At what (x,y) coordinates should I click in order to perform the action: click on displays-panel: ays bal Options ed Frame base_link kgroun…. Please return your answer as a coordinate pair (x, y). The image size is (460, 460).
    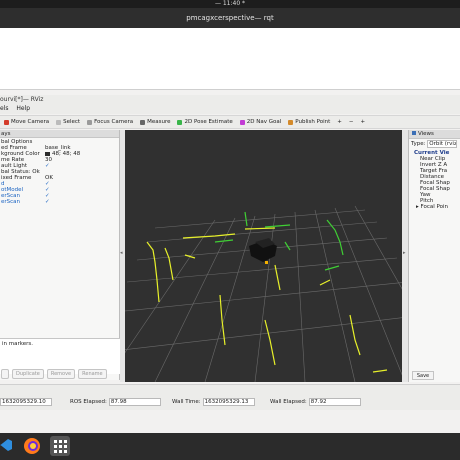
    Looking at the image, I should click on (60, 255).